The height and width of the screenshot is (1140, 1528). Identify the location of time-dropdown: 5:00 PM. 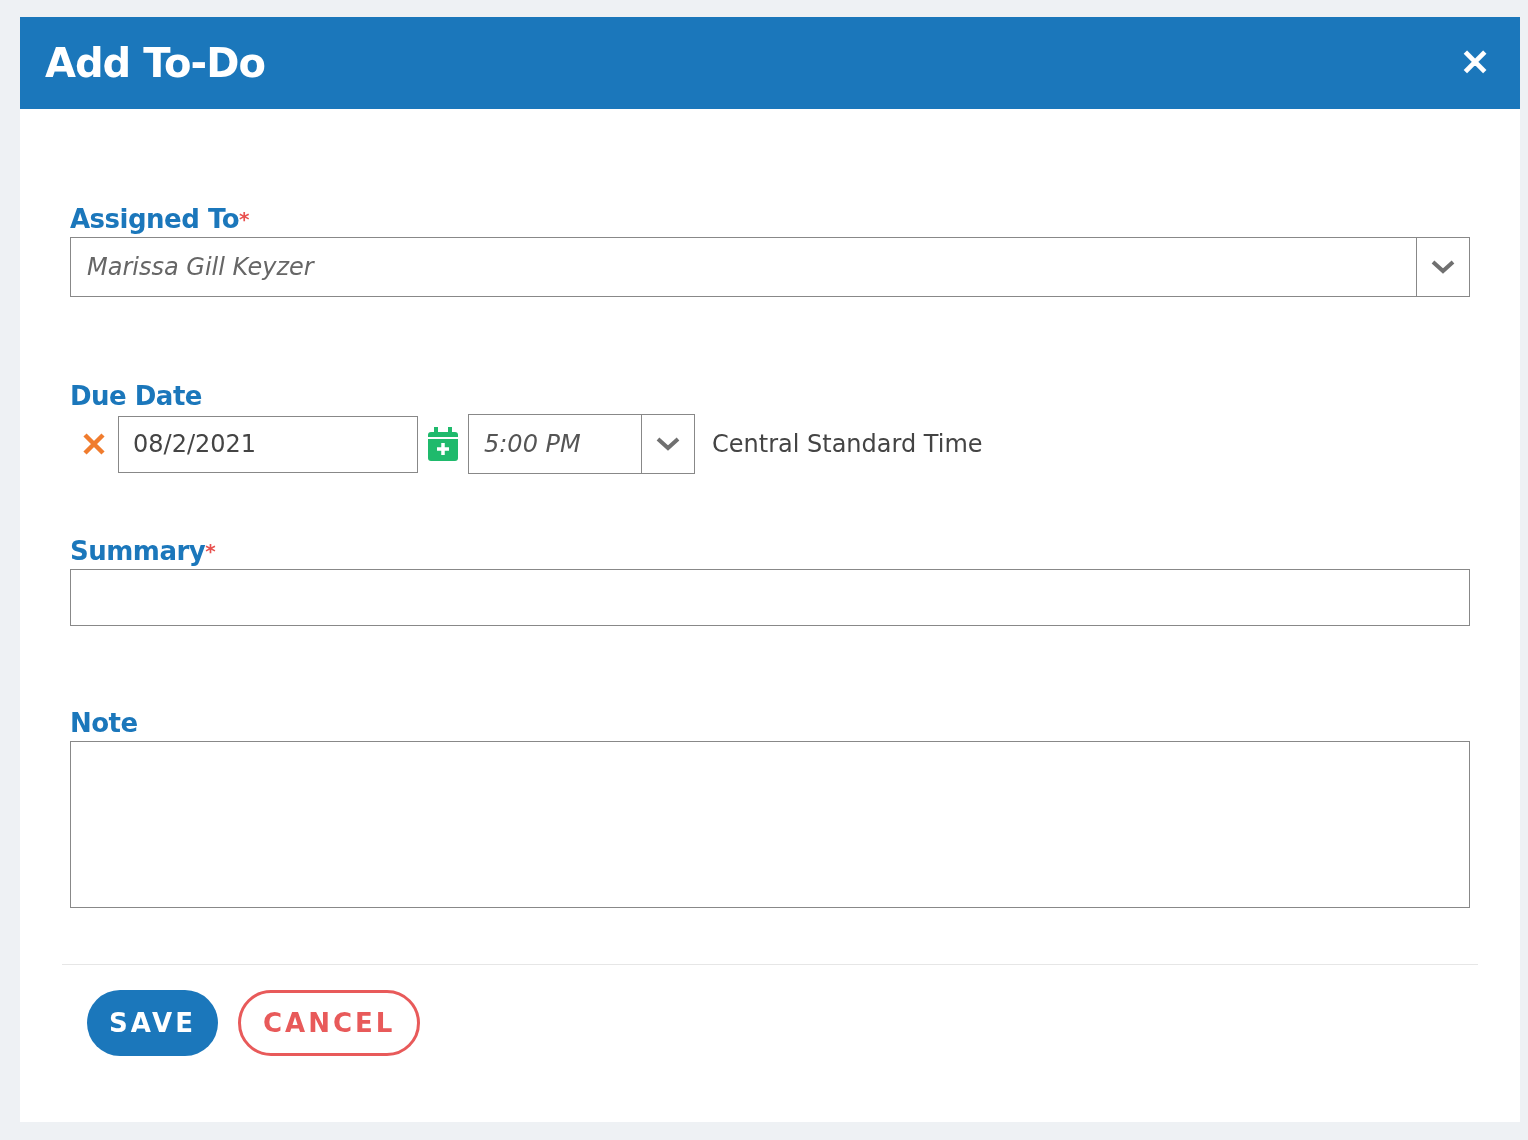
(581, 444).